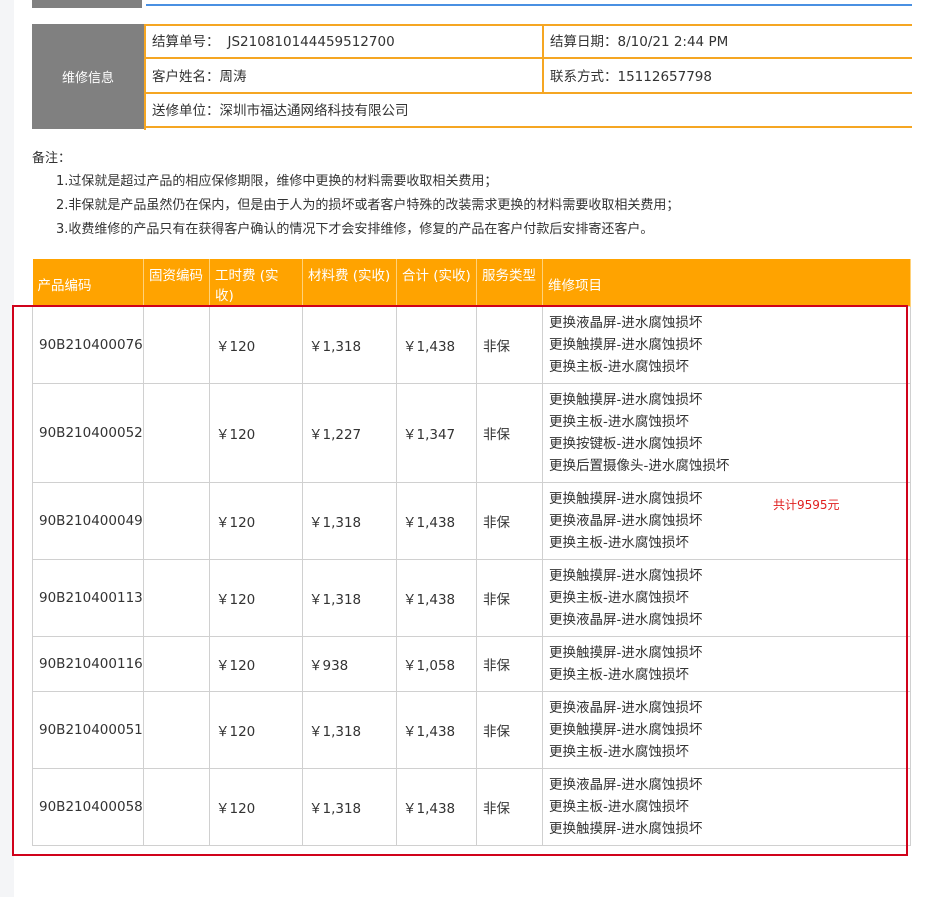 This screenshot has width=928, height=897. I want to click on settlement-no-cell: 结算单号： JS210810144459512700, so click(344, 42).